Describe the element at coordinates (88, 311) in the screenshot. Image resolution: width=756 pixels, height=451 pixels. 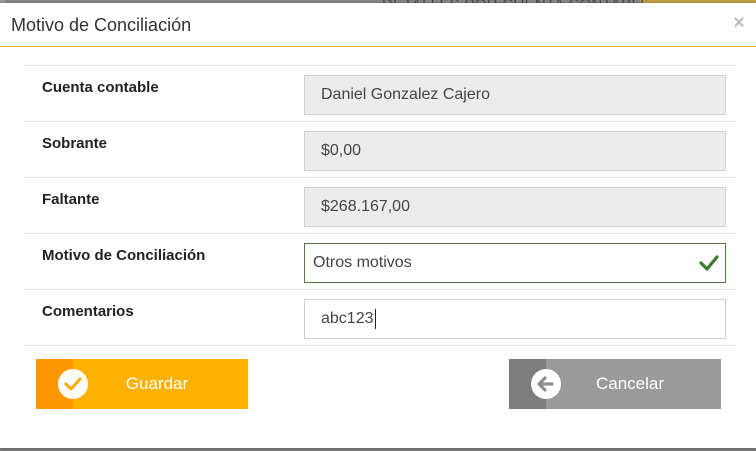
I see `comments-label: Comentarios` at that location.